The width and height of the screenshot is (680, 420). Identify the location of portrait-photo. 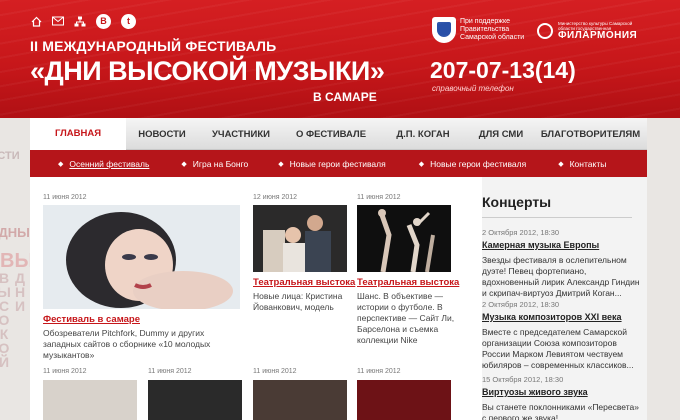
(141, 258).